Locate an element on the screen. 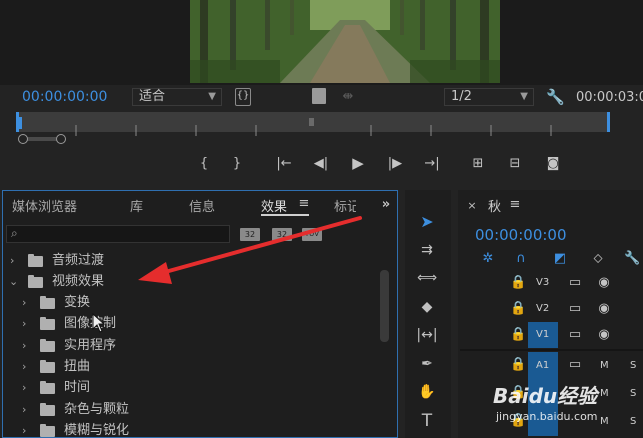 This screenshot has width=643, height=438. zoom-fit-select: 适合 ▼ is located at coordinates (177, 97).